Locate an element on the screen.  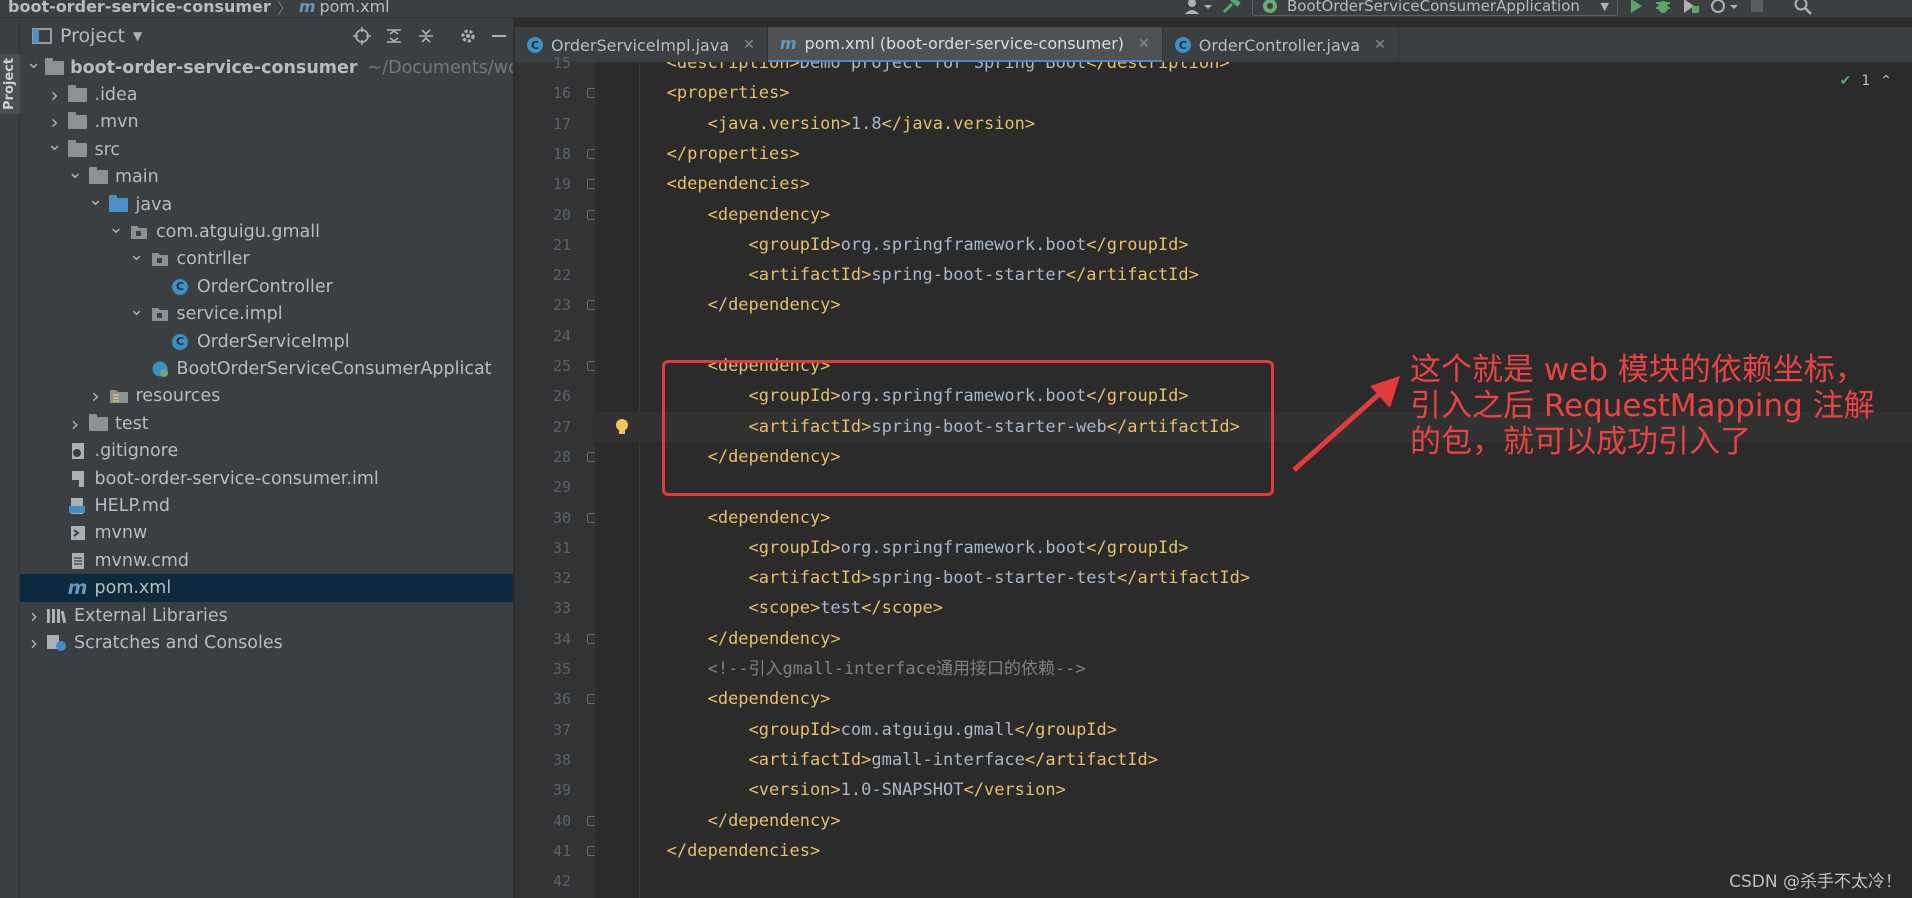
coverage-icon is located at coordinates (1691, 7).